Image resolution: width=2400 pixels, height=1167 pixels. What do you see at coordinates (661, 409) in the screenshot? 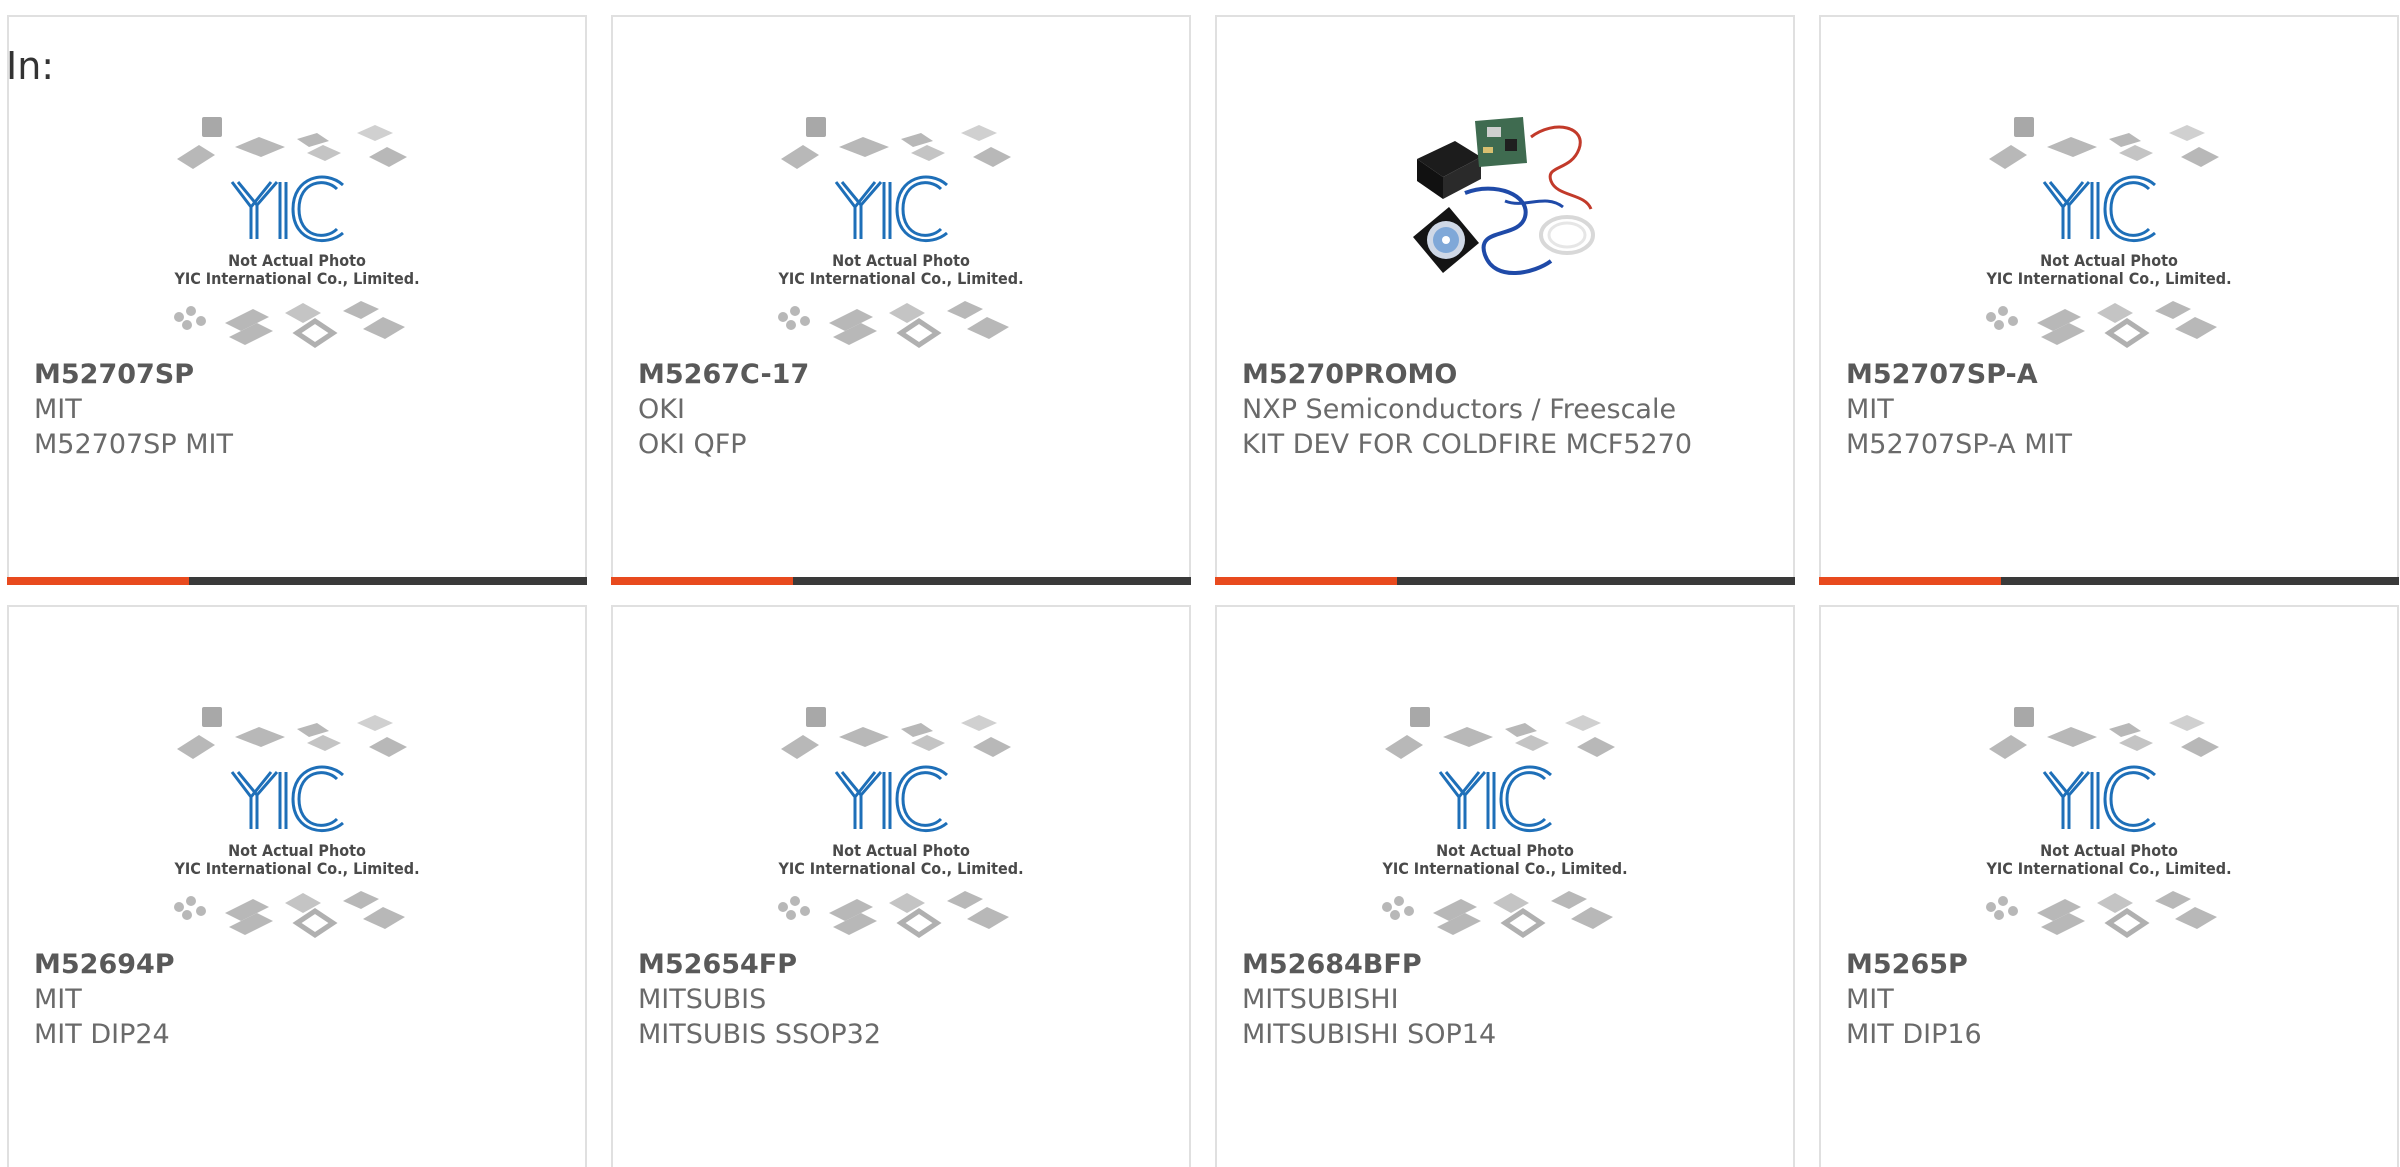
I see `manufacturer: OKI` at bounding box center [661, 409].